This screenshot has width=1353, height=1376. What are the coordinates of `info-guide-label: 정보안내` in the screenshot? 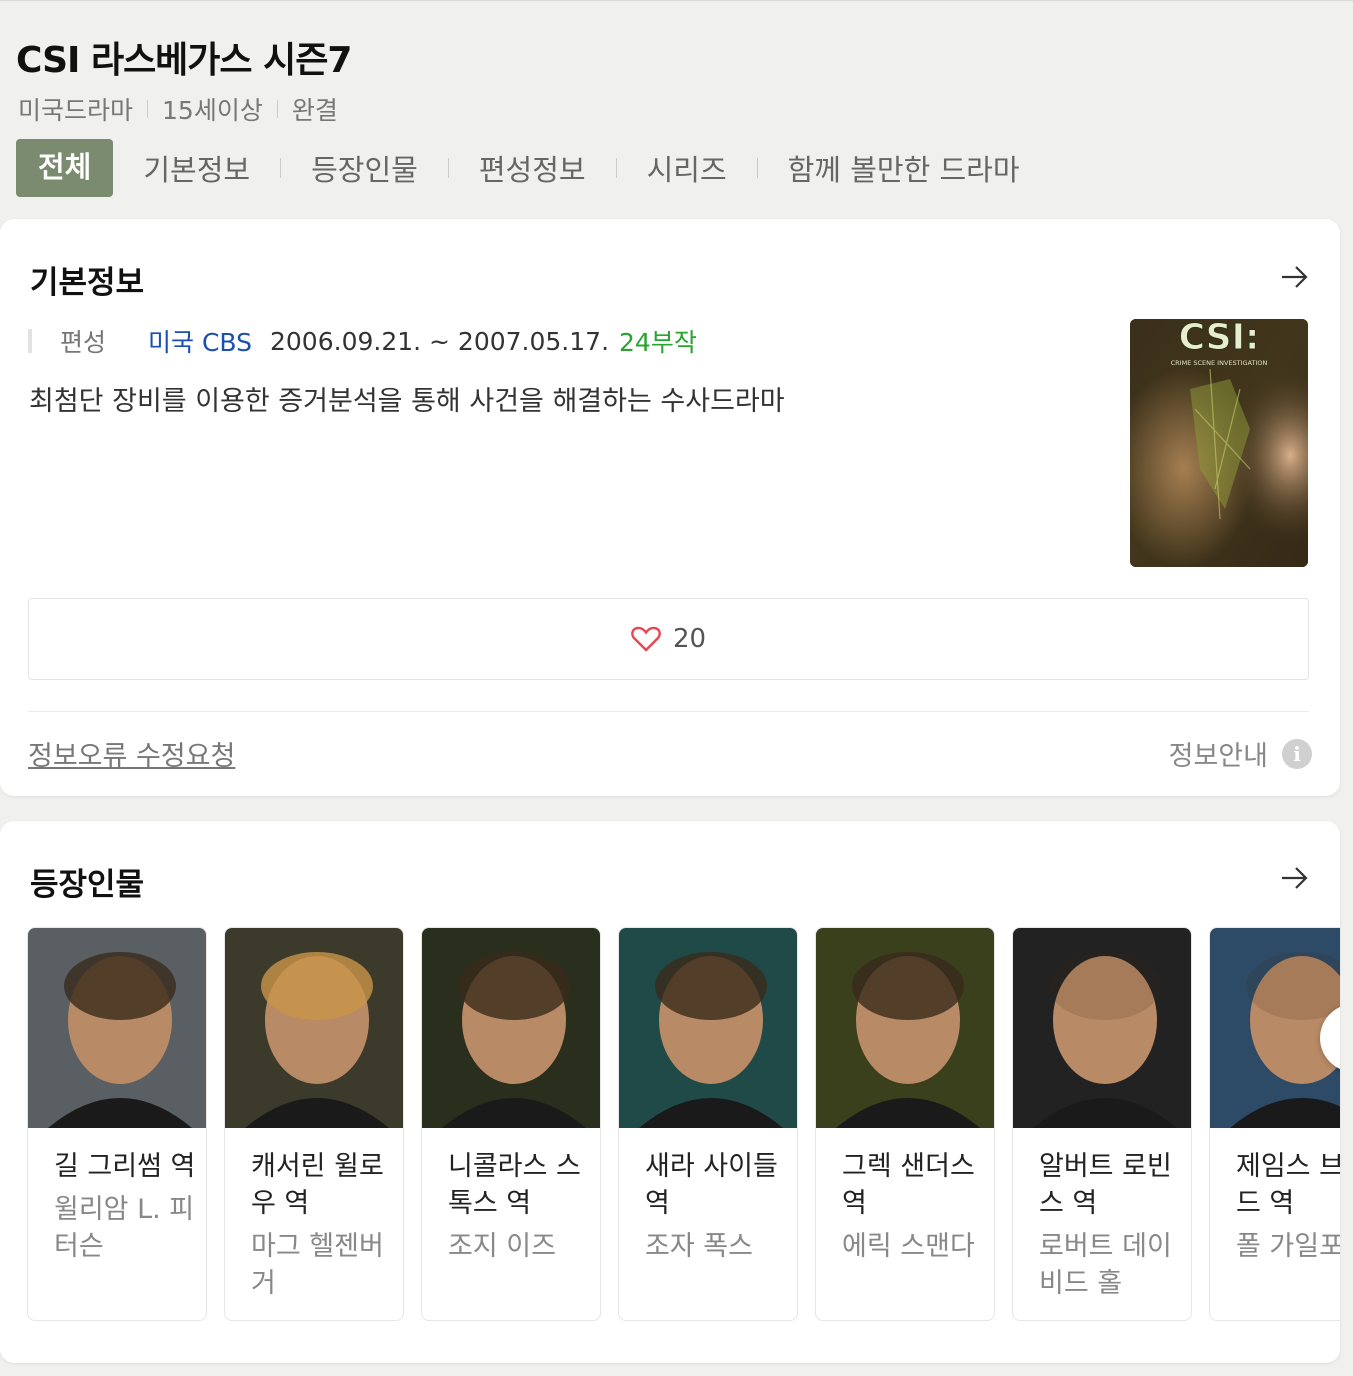 It's located at (1218, 756).